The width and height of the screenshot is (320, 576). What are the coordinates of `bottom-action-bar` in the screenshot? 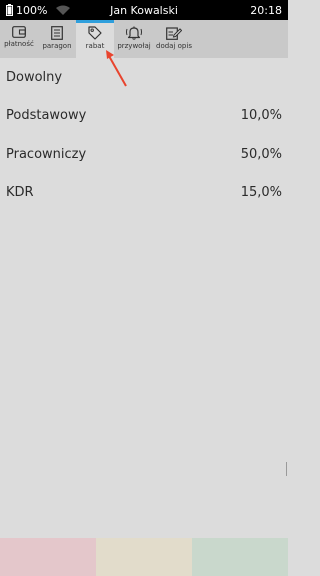 It's located at (144, 557).